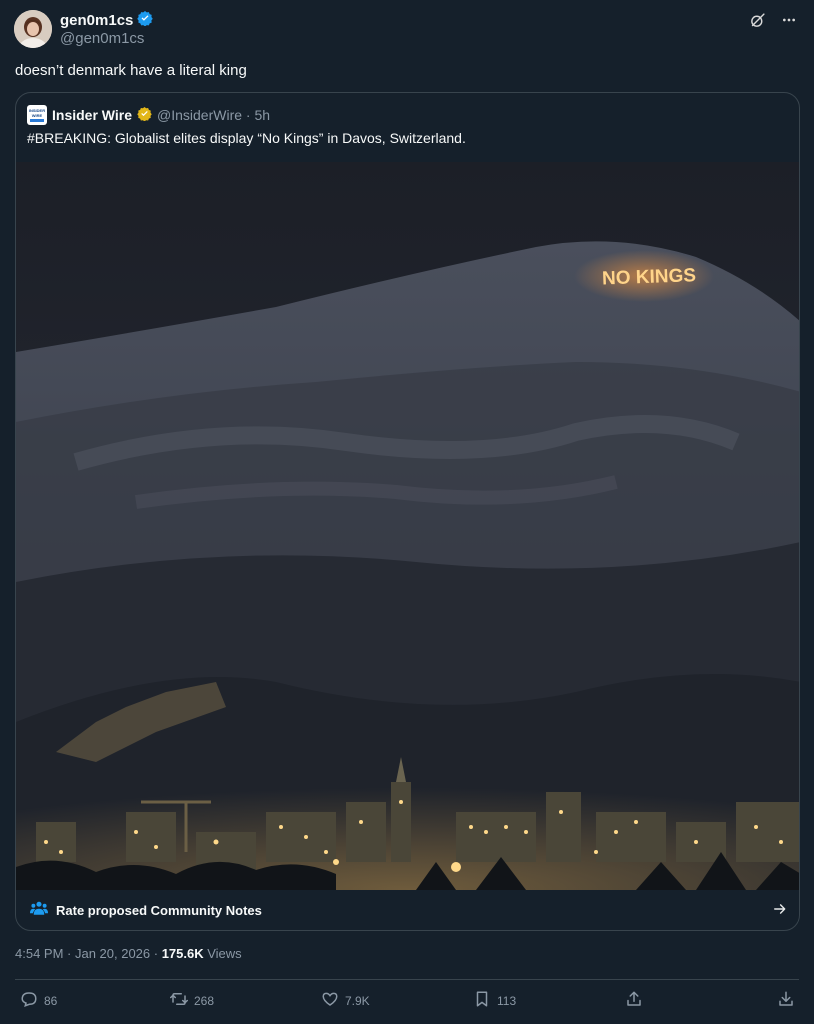 The height and width of the screenshot is (1024, 814). Describe the element at coordinates (131, 70) in the screenshot. I see `tweet-text: doesn’t denmark have a literal king` at that location.